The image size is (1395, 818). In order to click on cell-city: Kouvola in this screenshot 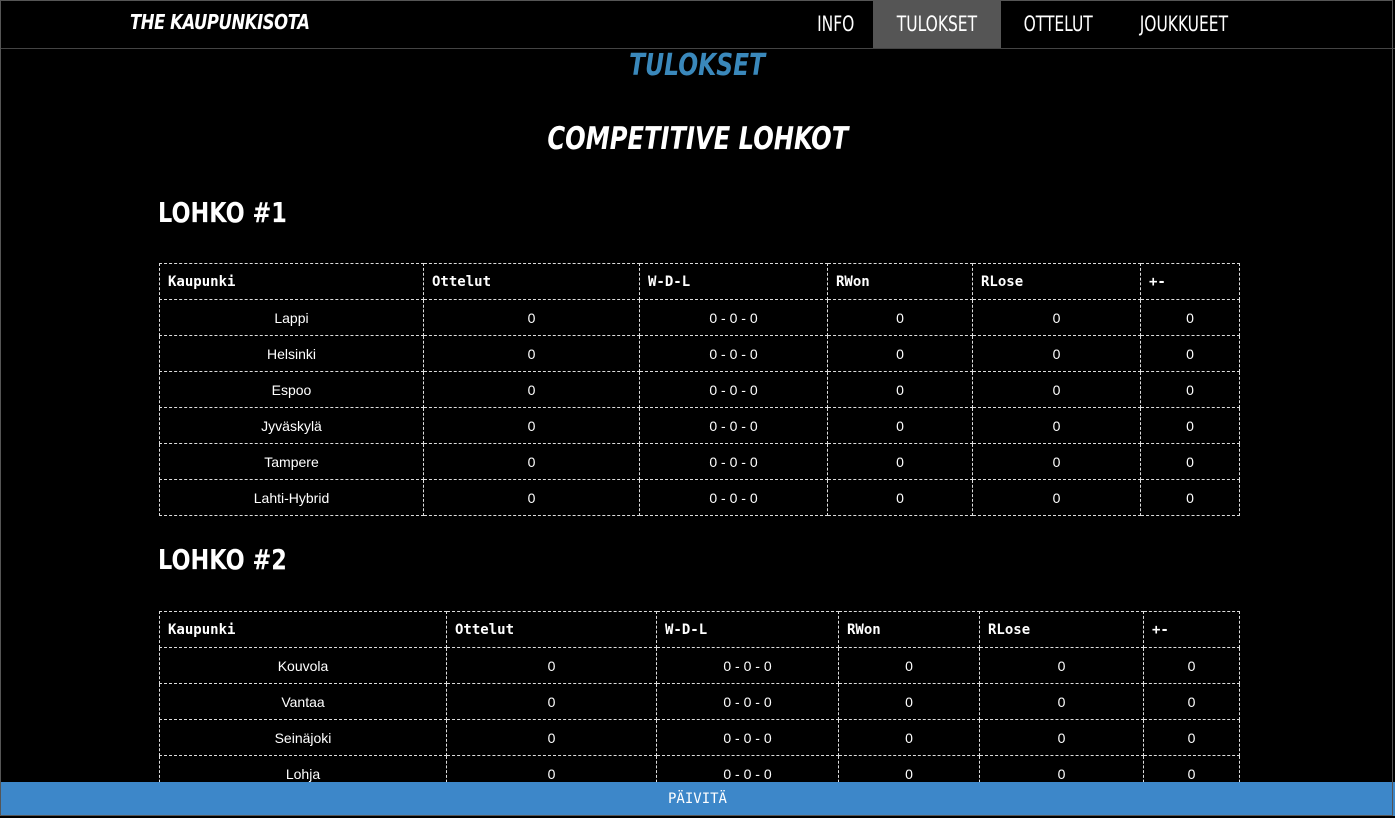, I will do `click(303, 665)`.